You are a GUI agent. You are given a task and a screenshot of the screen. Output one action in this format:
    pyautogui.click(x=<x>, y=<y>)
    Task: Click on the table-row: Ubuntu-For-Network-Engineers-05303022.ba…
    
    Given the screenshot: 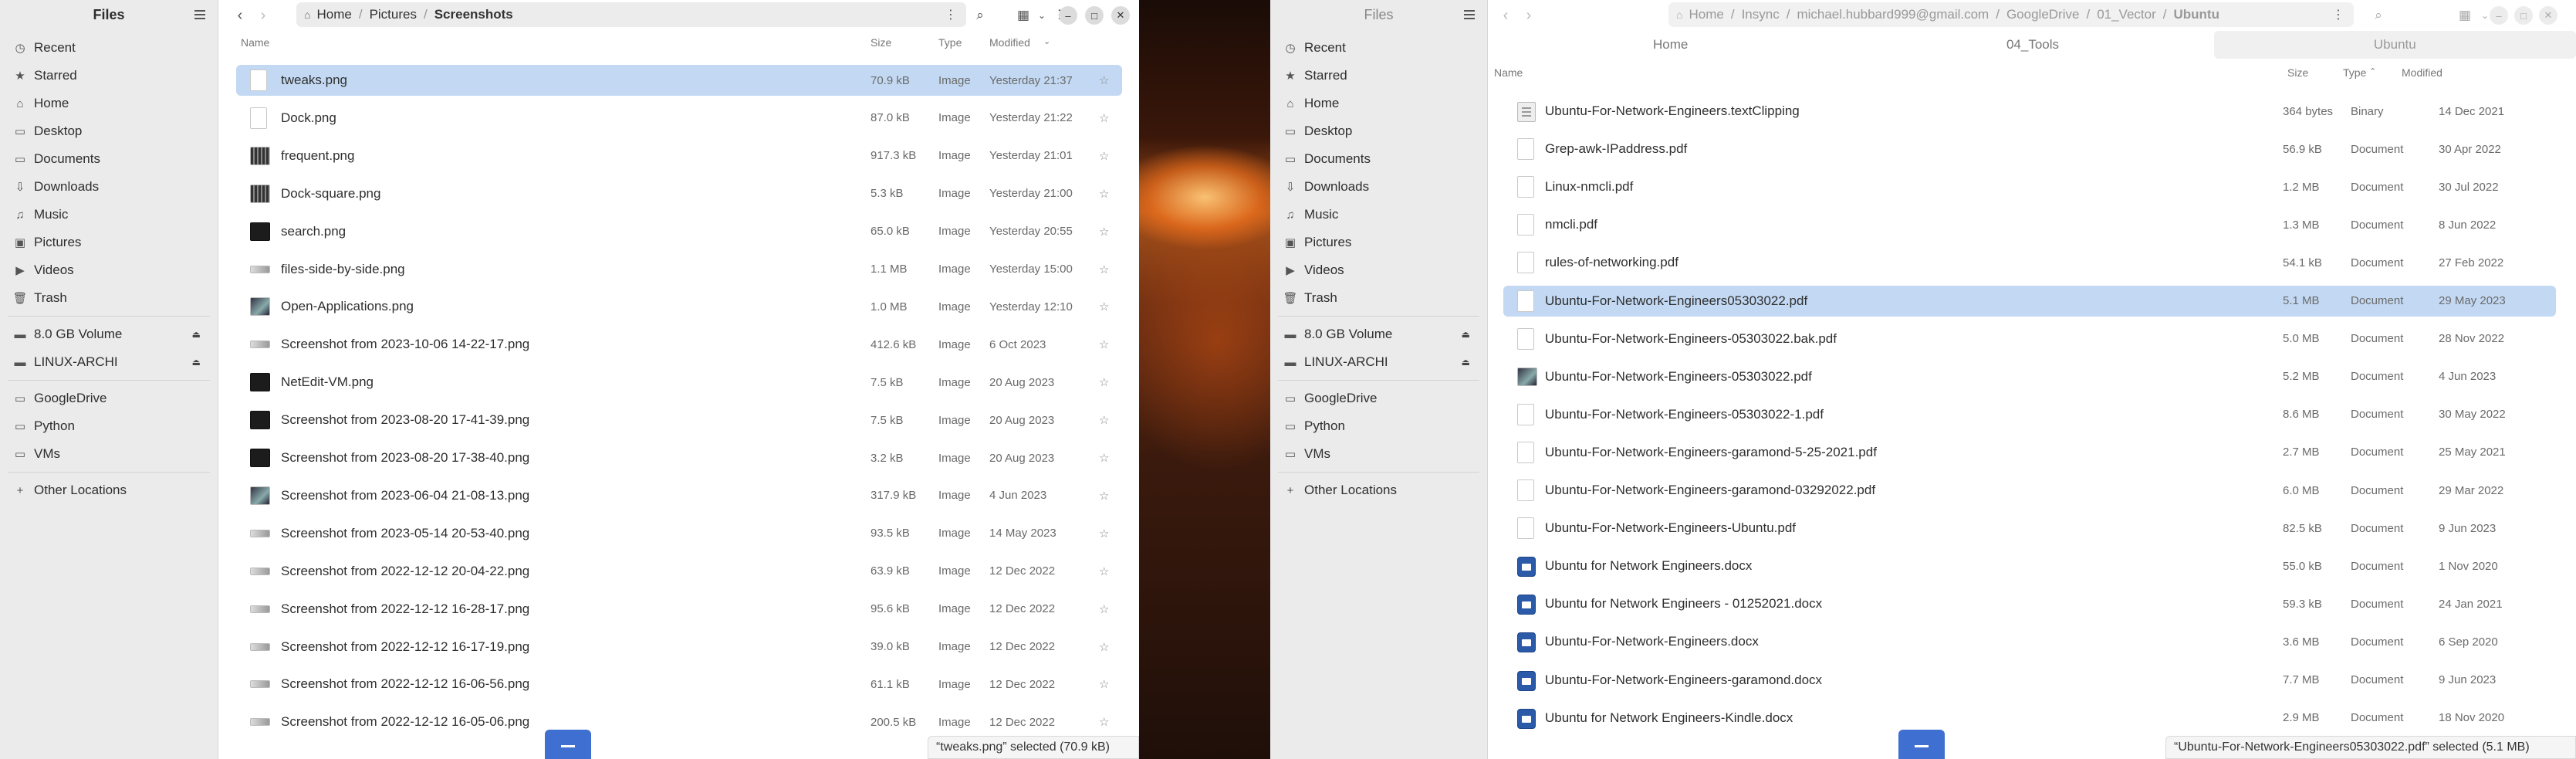 What is the action you would take?
    pyautogui.click(x=2029, y=339)
    